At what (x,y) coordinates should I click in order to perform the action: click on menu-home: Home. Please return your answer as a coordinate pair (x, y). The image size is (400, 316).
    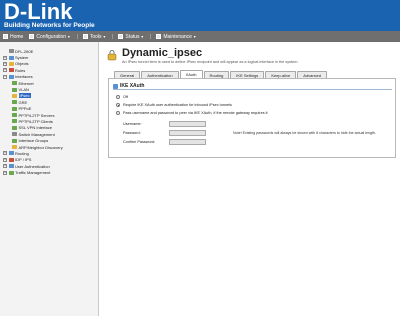
    Looking at the image, I should click on (13, 37).